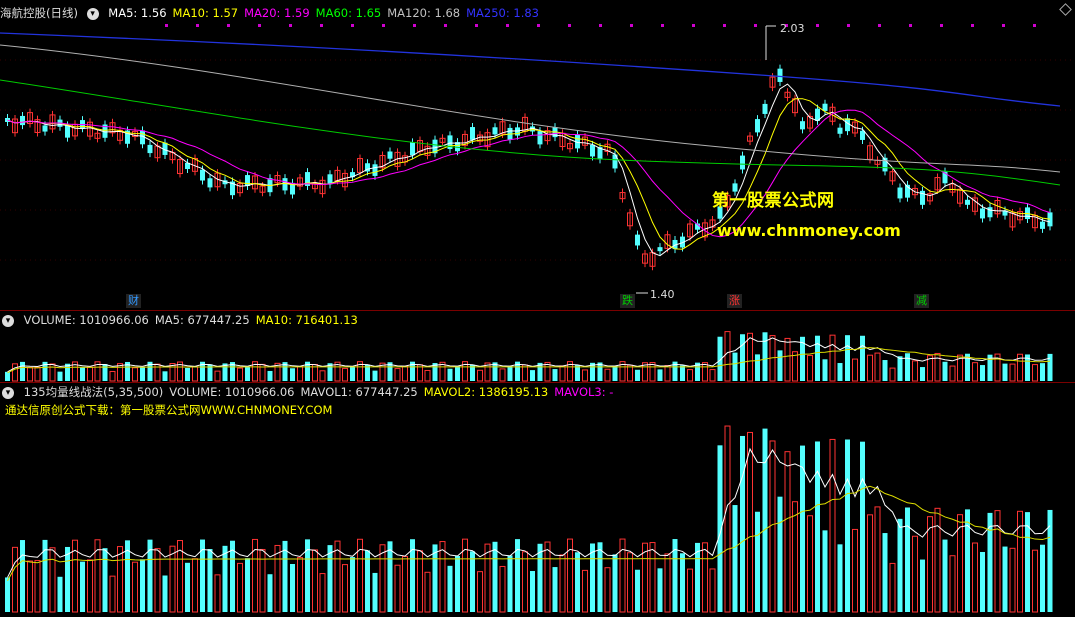  Describe the element at coordinates (502, 13) in the screenshot. I see `legend-item: MA250: 1.83` at that location.